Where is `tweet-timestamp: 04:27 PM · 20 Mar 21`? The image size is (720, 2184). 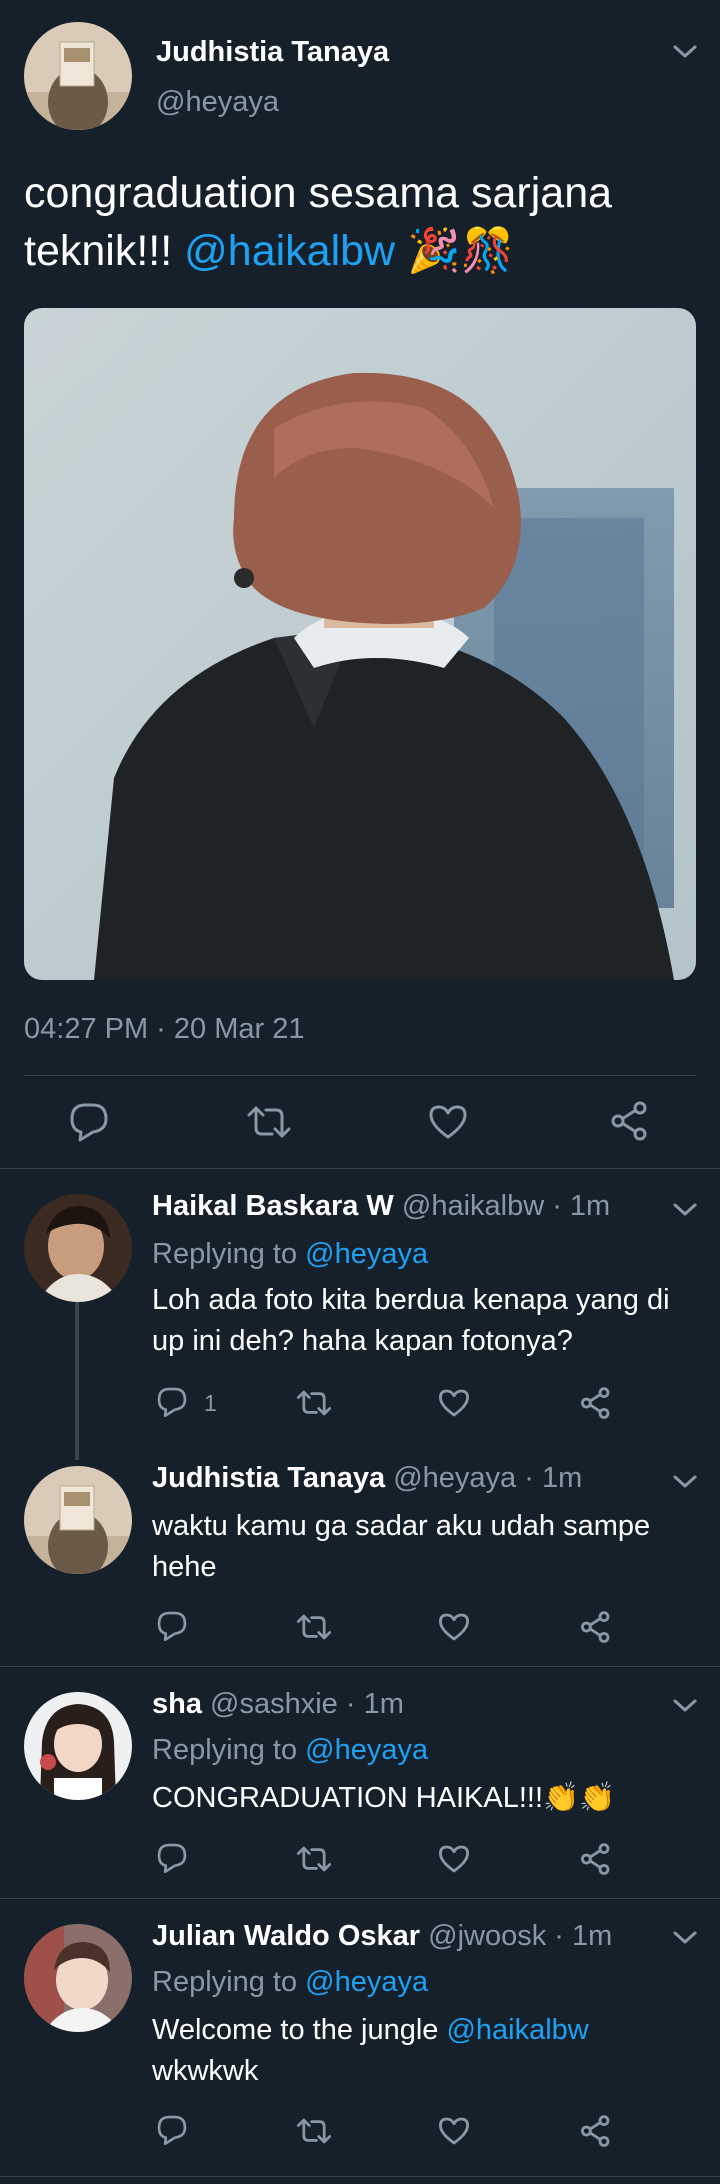 tweet-timestamp: 04:27 PM · 20 Mar 21 is located at coordinates (164, 1029).